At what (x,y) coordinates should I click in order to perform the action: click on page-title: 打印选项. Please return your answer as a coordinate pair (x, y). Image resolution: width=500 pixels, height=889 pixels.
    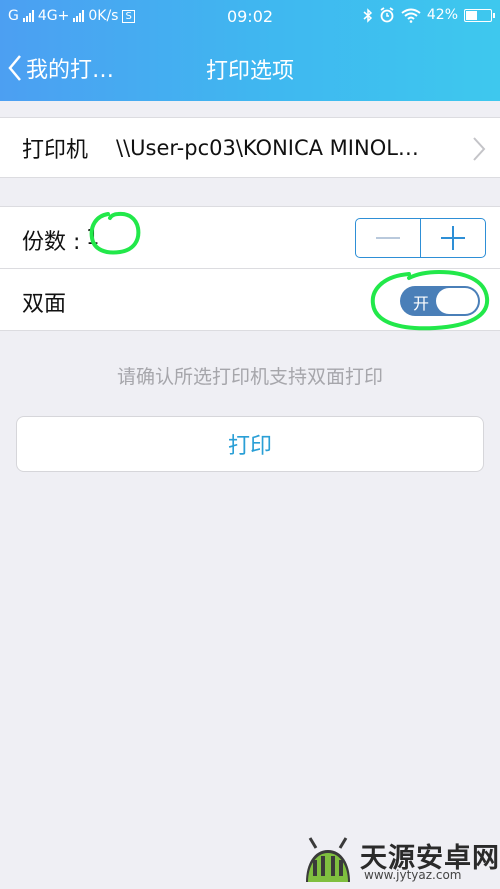
    Looking at the image, I should click on (249, 71).